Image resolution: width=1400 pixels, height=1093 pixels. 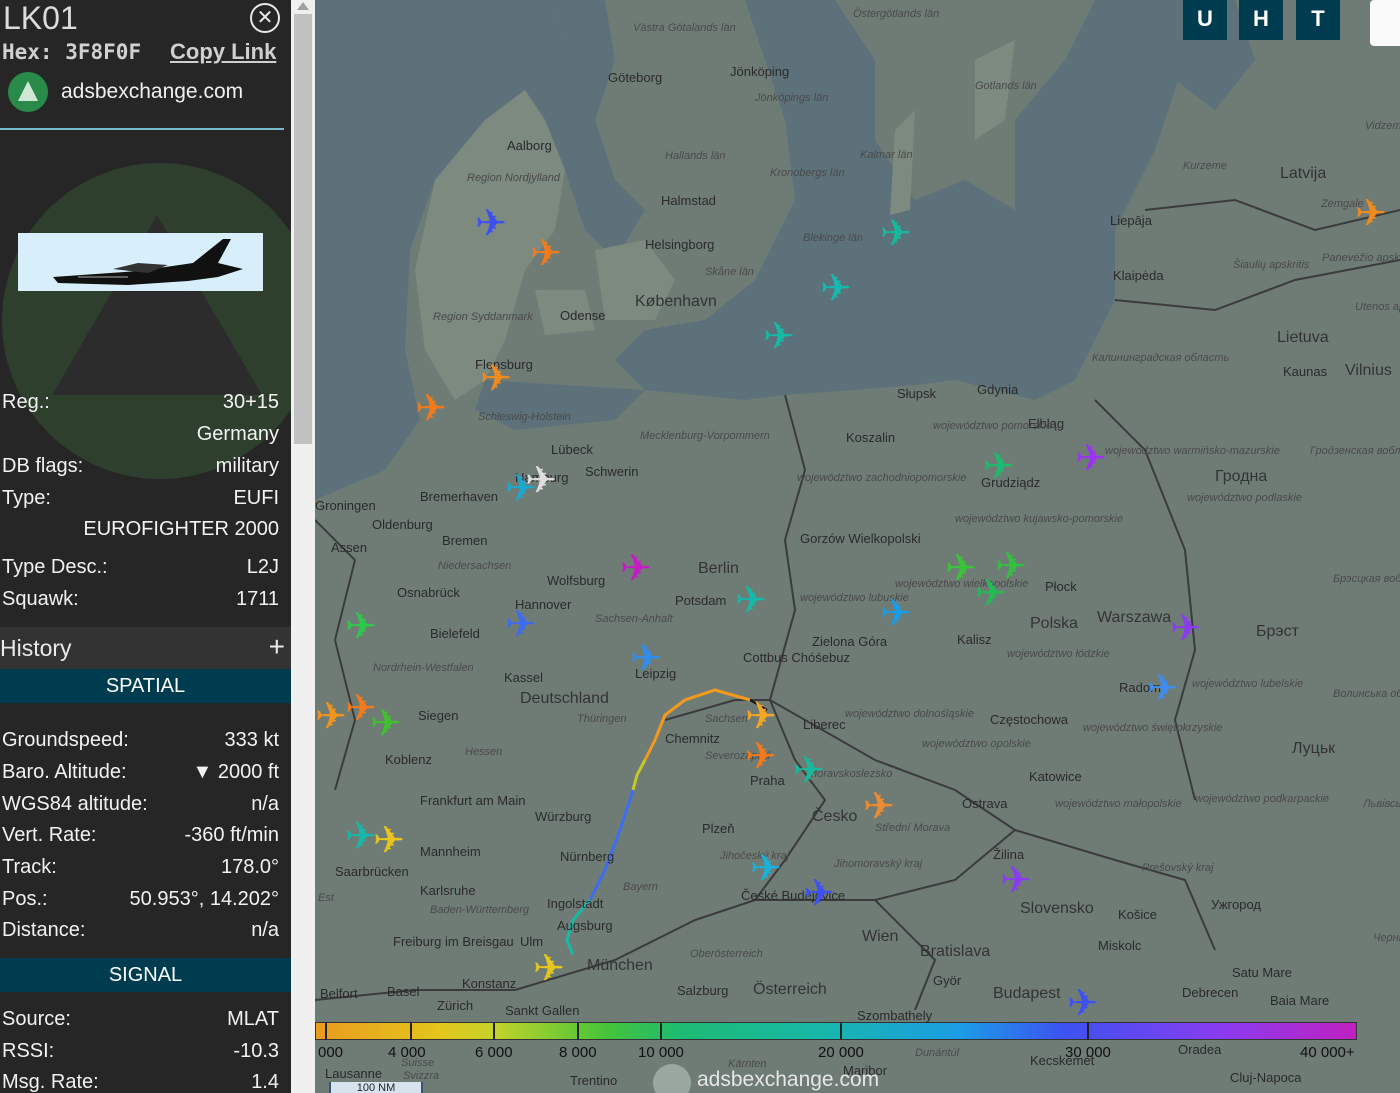 What do you see at coordinates (1386, 938) in the screenshot?
I see `region-label: Чернівецька область` at bounding box center [1386, 938].